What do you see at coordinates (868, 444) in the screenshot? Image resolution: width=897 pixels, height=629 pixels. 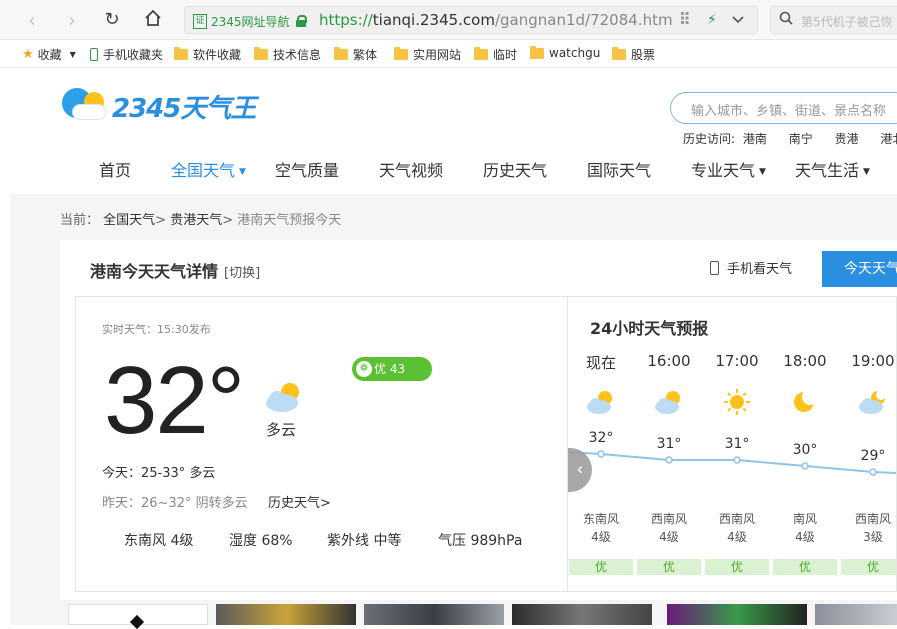 I see `hourly-item: 19:00 29° 西南风 3级优` at bounding box center [868, 444].